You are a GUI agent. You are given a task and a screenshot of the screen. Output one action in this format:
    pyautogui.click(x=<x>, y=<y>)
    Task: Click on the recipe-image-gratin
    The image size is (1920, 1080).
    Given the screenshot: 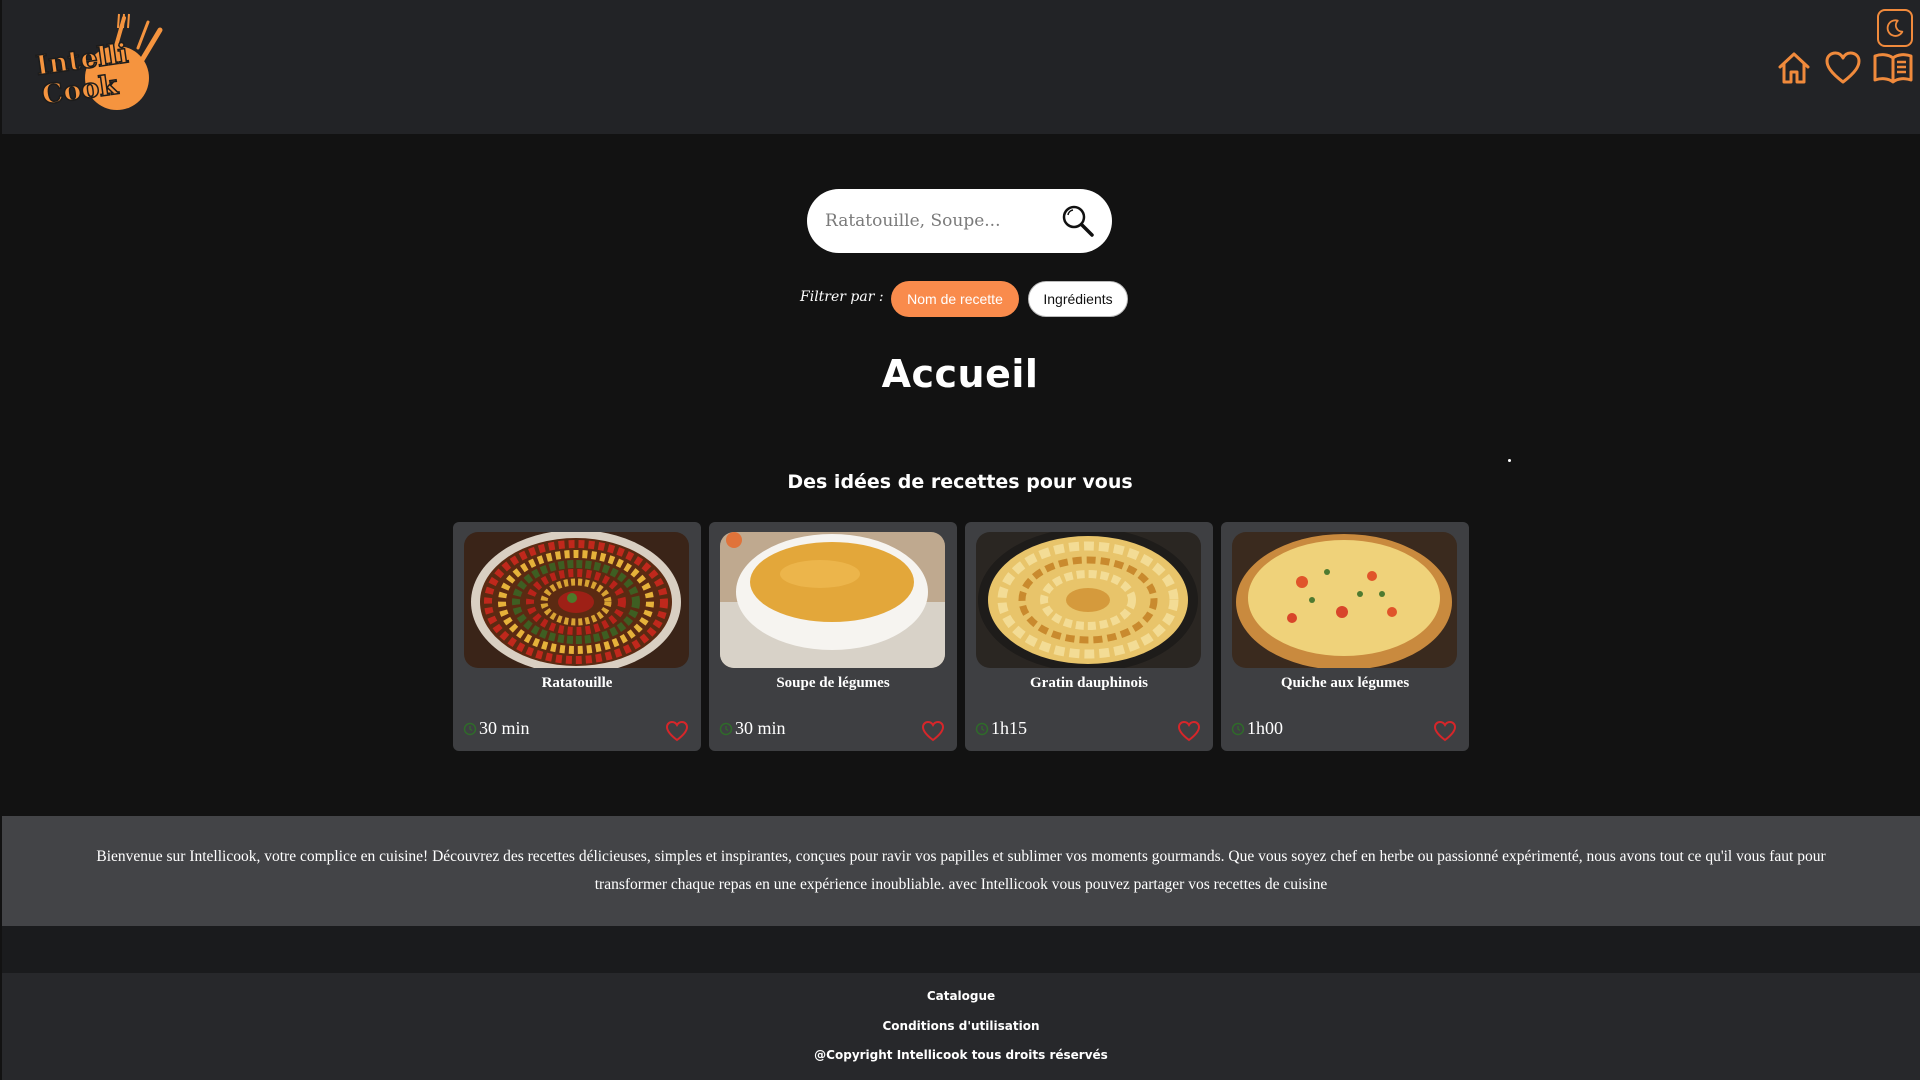 What is the action you would take?
    pyautogui.click(x=1088, y=600)
    